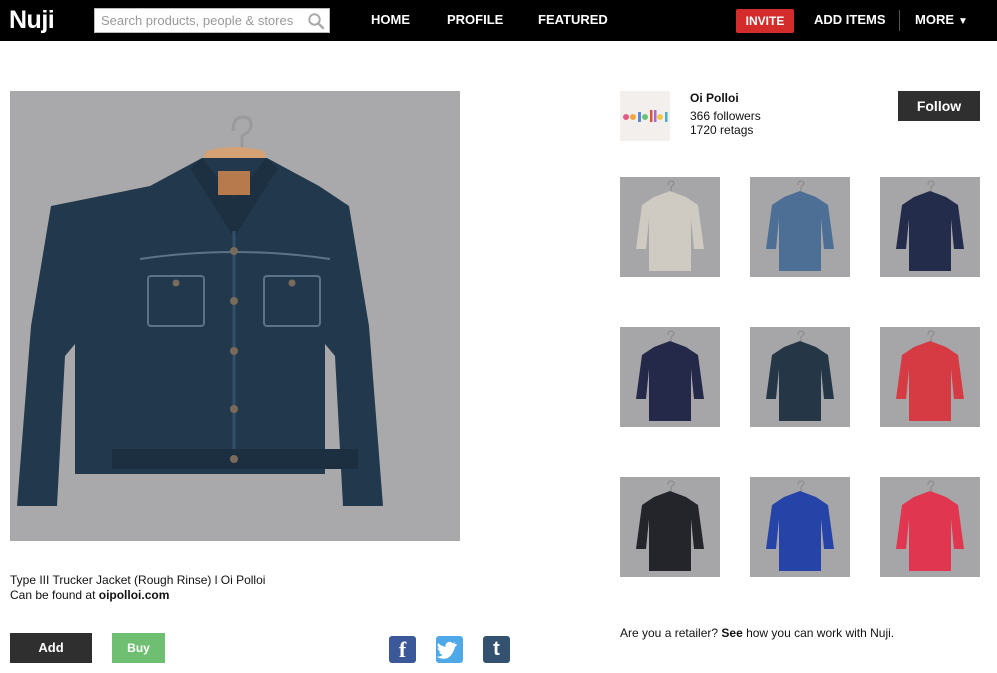 This screenshot has height=673, width=997. What do you see at coordinates (51, 648) in the screenshot?
I see `add-button: Add` at bounding box center [51, 648].